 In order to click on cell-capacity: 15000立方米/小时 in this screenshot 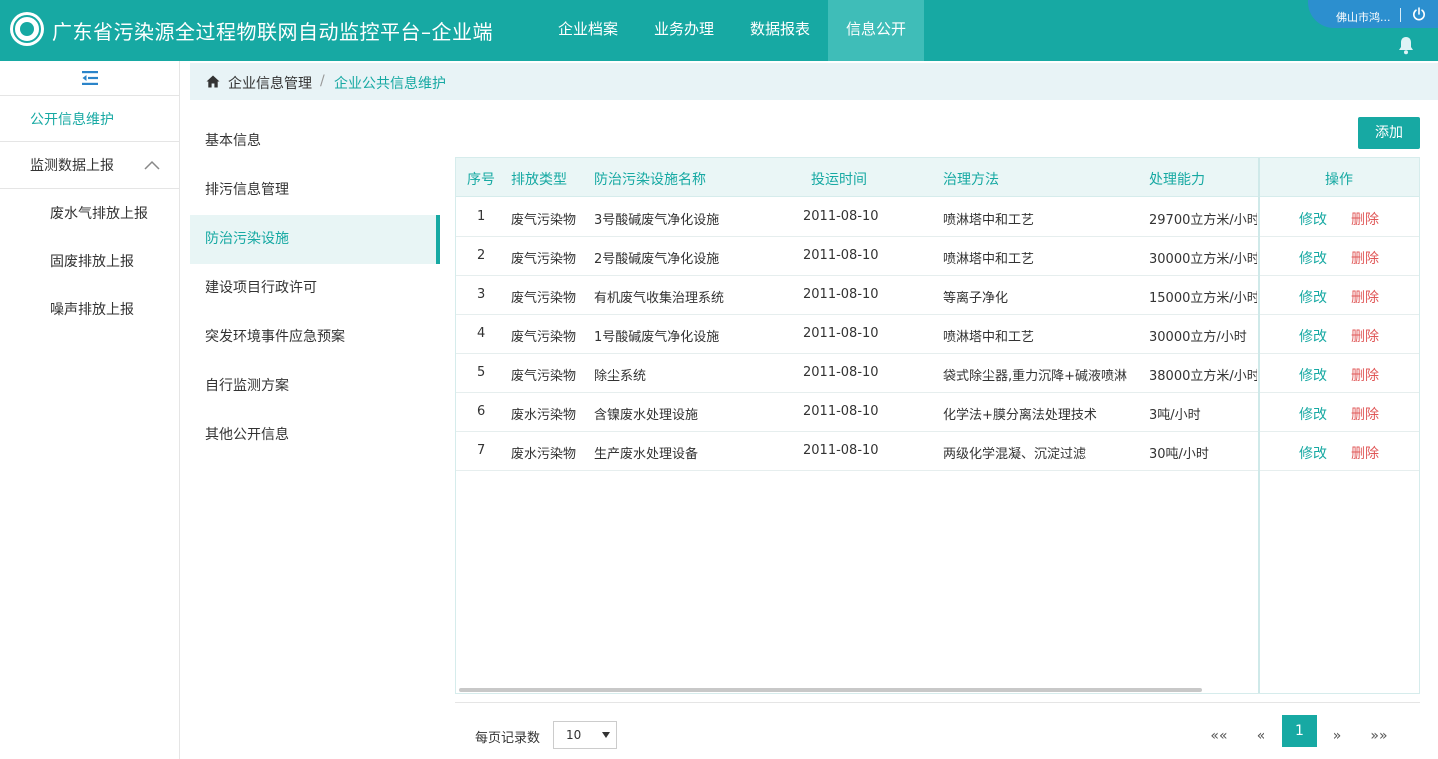, I will do `click(1203, 298)`.